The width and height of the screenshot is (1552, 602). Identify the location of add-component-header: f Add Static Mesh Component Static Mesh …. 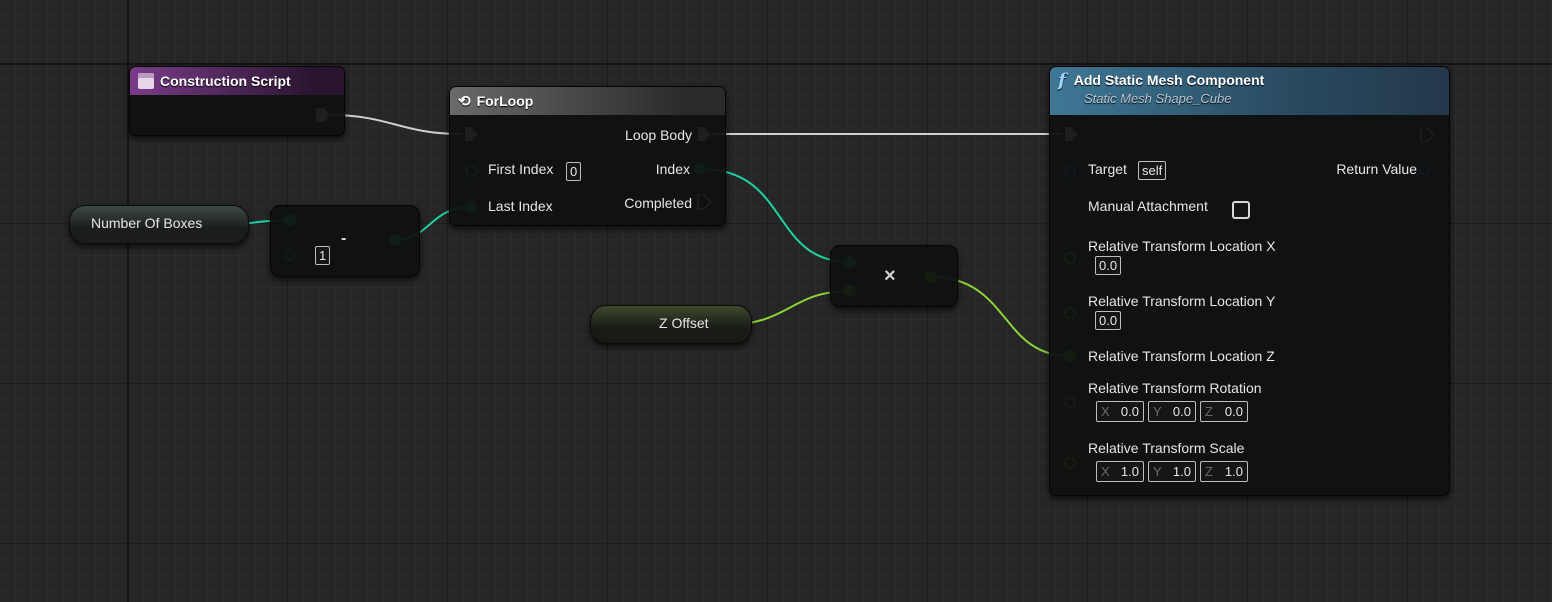
(1249, 91).